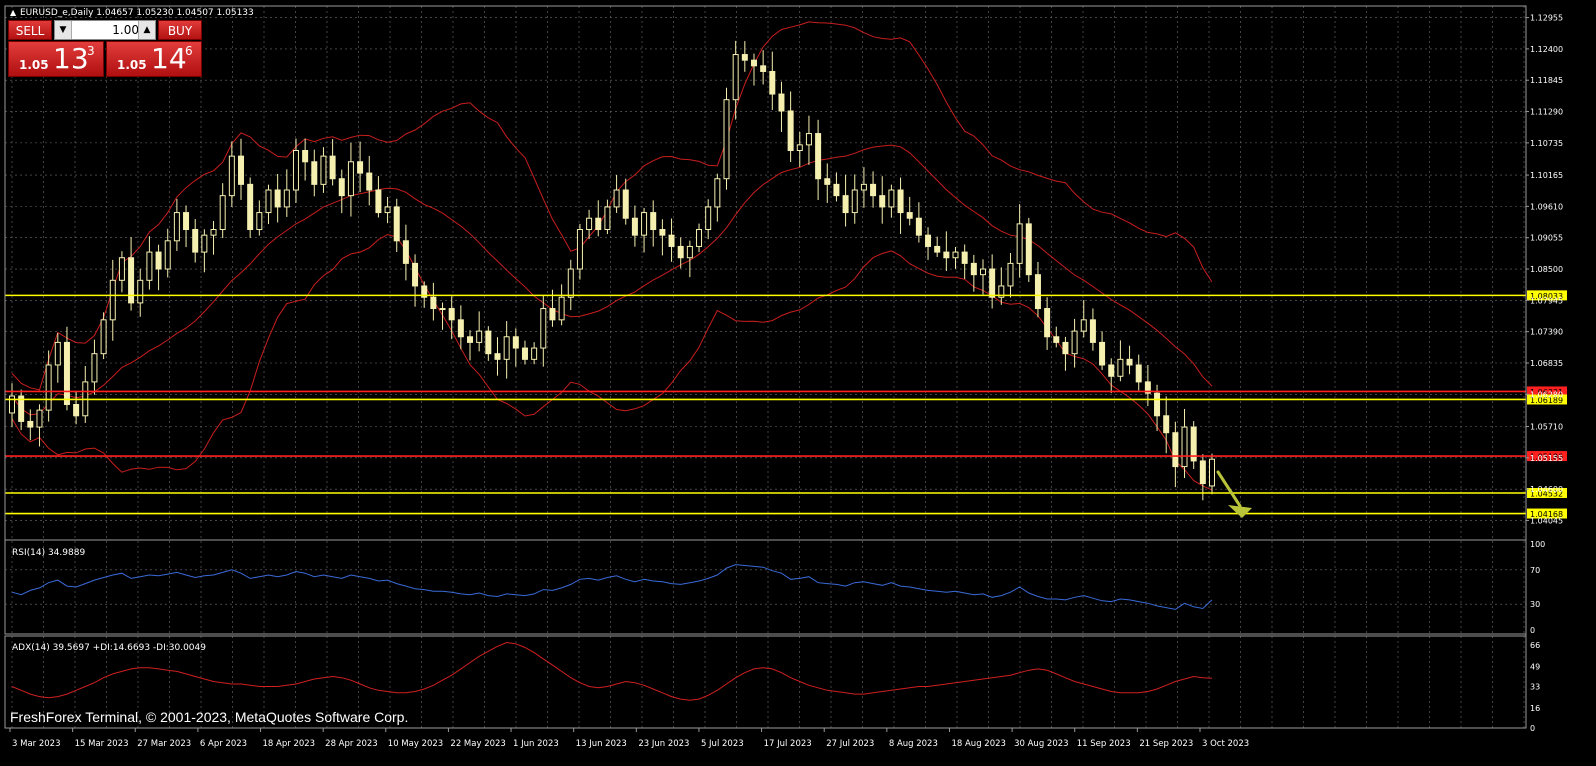 The width and height of the screenshot is (1596, 766). Describe the element at coordinates (63, 30) in the screenshot. I see `lot-decrease-icon: ▼` at that location.